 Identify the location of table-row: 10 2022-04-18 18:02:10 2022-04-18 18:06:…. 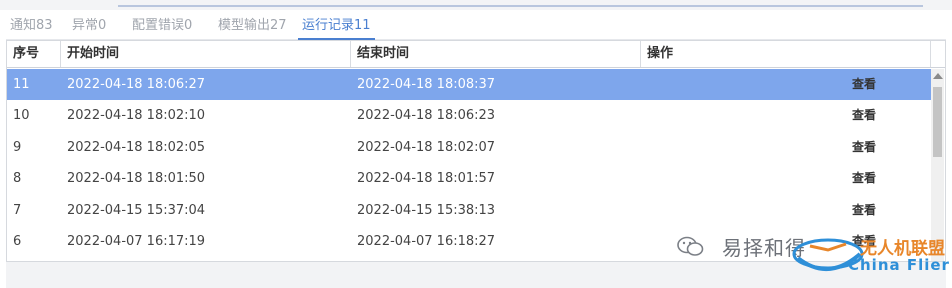
(469, 115).